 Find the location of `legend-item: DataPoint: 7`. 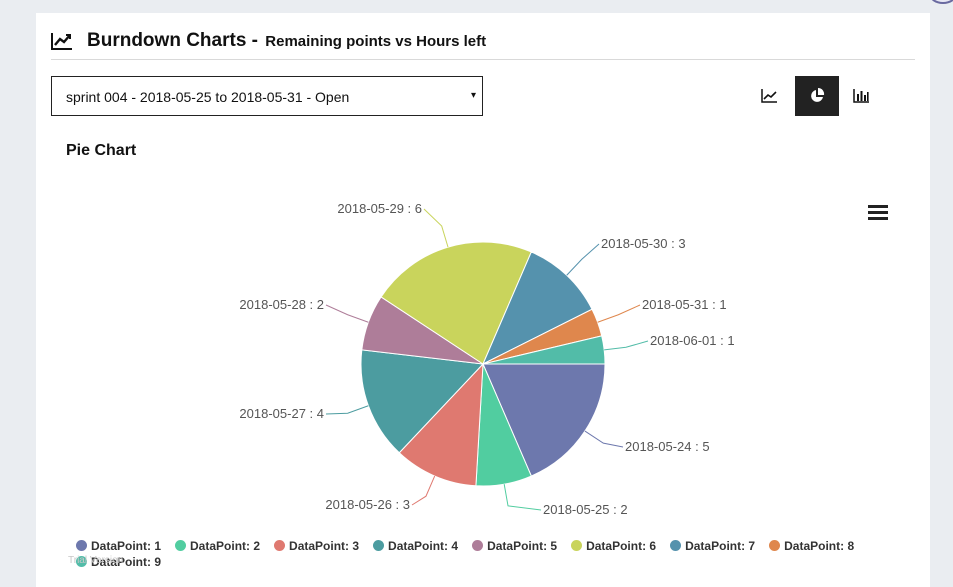

legend-item: DataPoint: 7 is located at coordinates (712, 545).